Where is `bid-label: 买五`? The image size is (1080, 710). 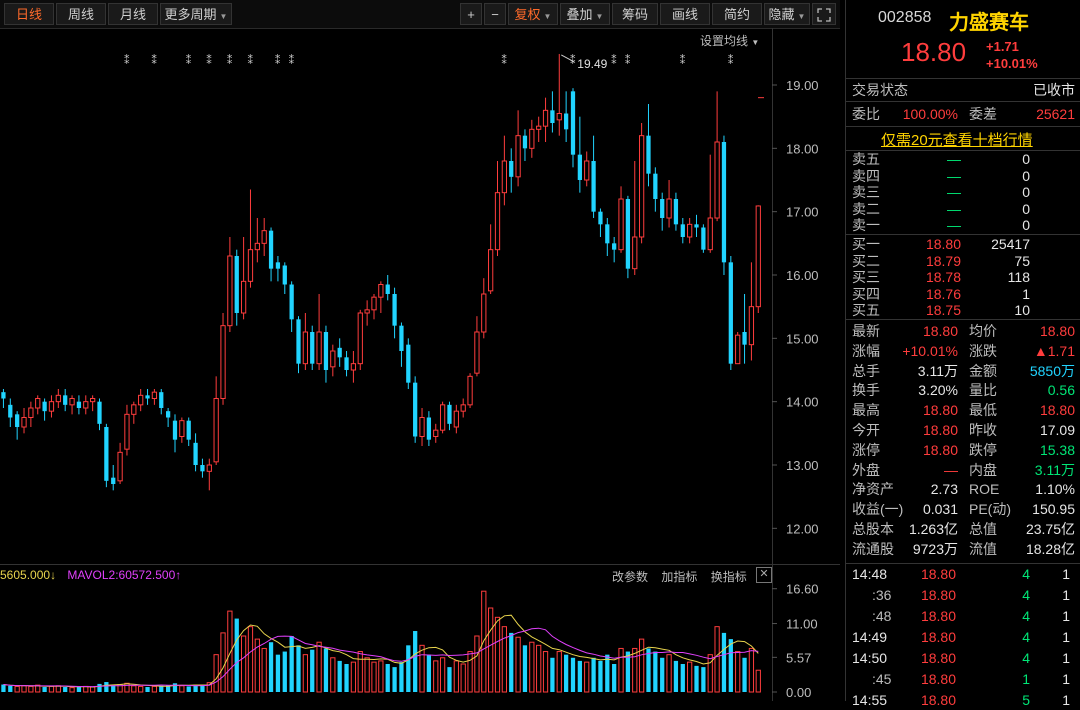
bid-label: 买五 is located at coordinates (866, 310).